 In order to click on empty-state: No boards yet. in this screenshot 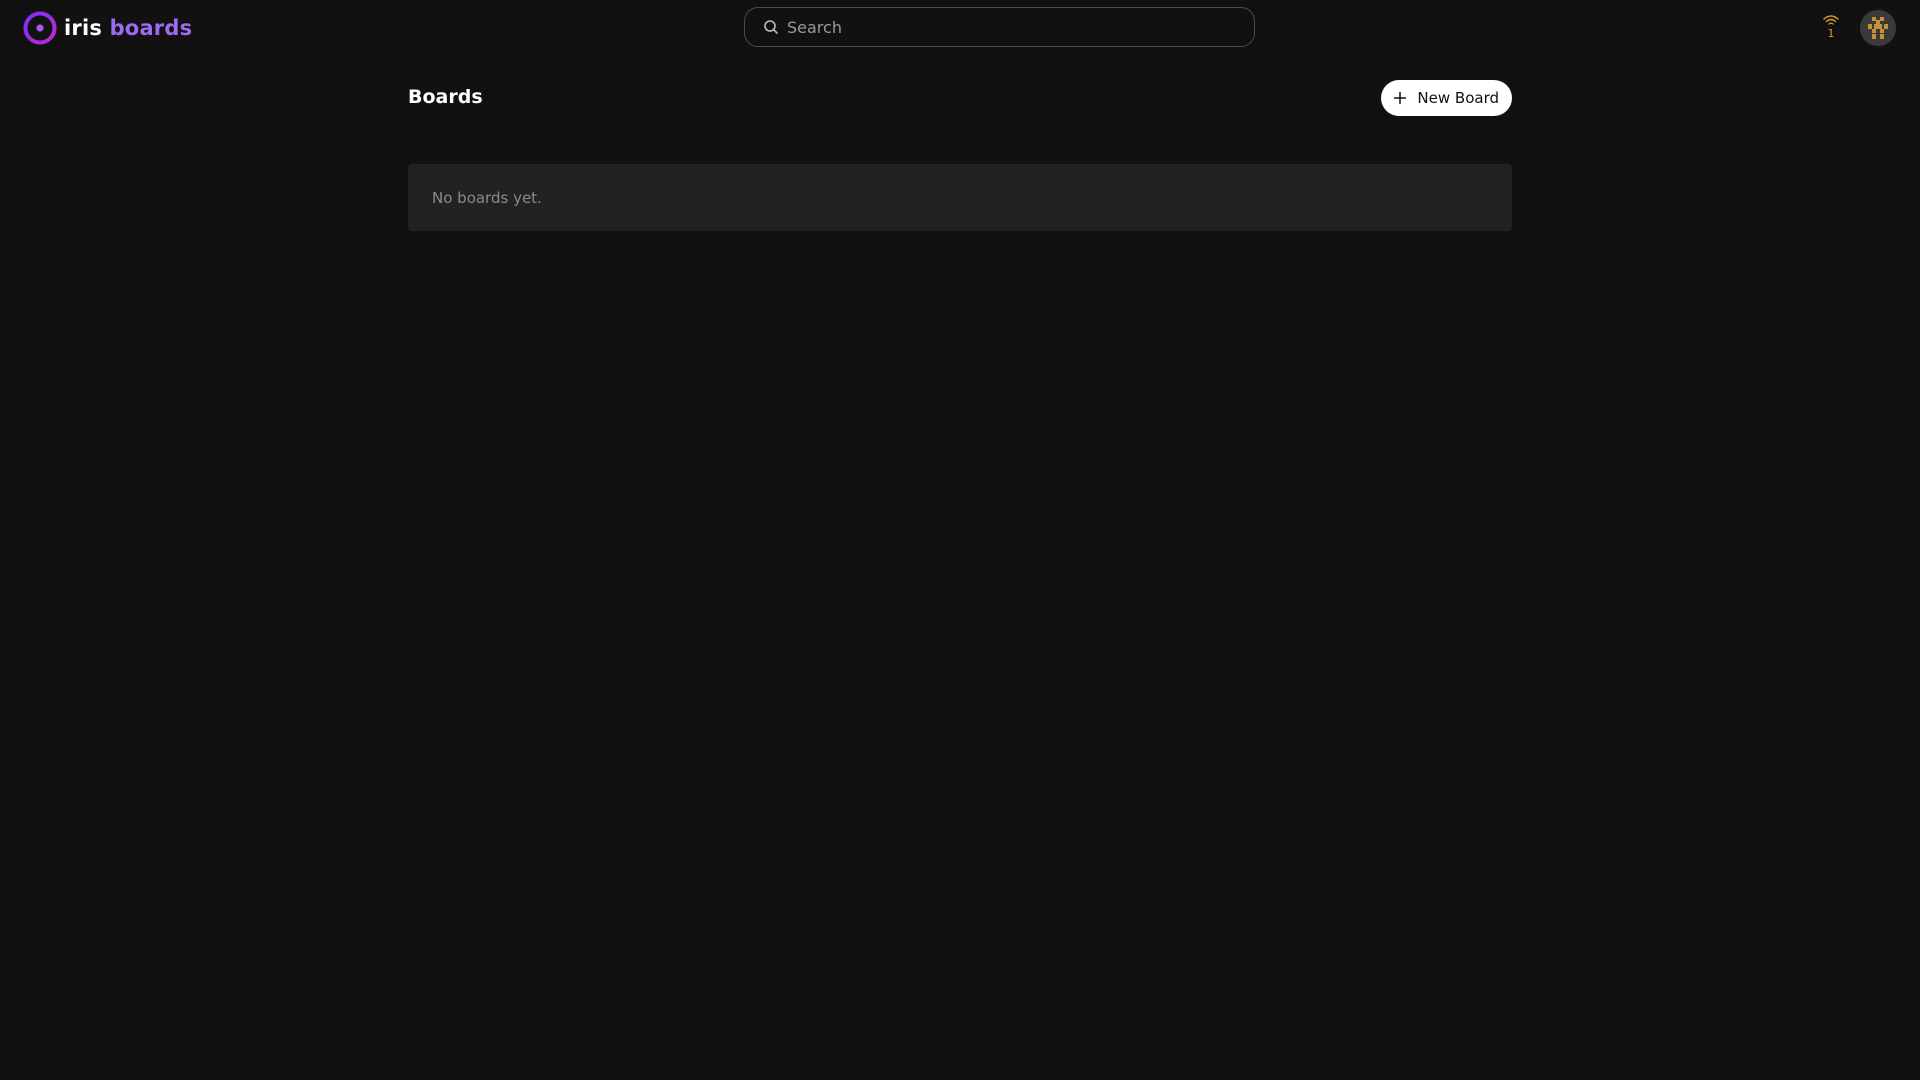, I will do `click(960, 197)`.